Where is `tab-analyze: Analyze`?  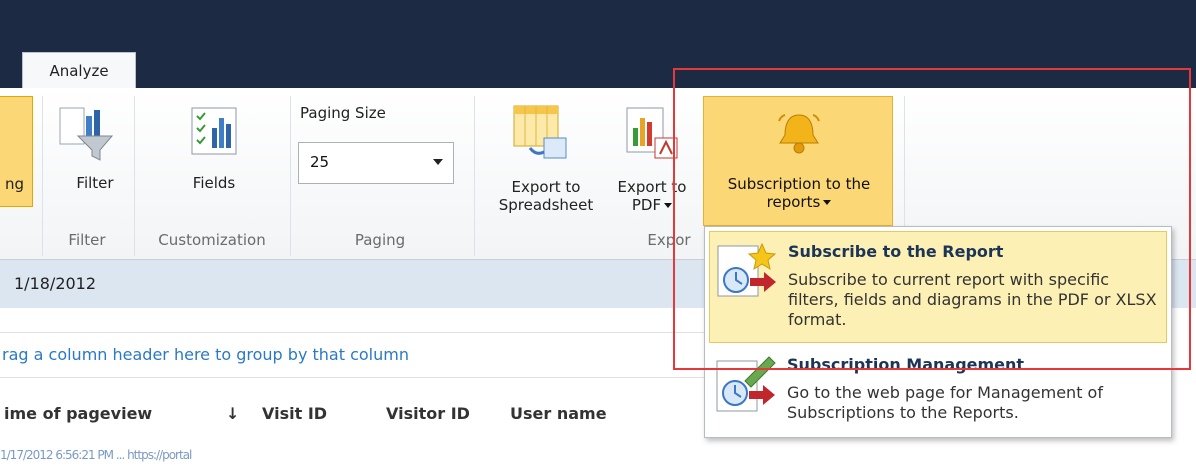
tab-analyze: Analyze is located at coordinates (79, 71).